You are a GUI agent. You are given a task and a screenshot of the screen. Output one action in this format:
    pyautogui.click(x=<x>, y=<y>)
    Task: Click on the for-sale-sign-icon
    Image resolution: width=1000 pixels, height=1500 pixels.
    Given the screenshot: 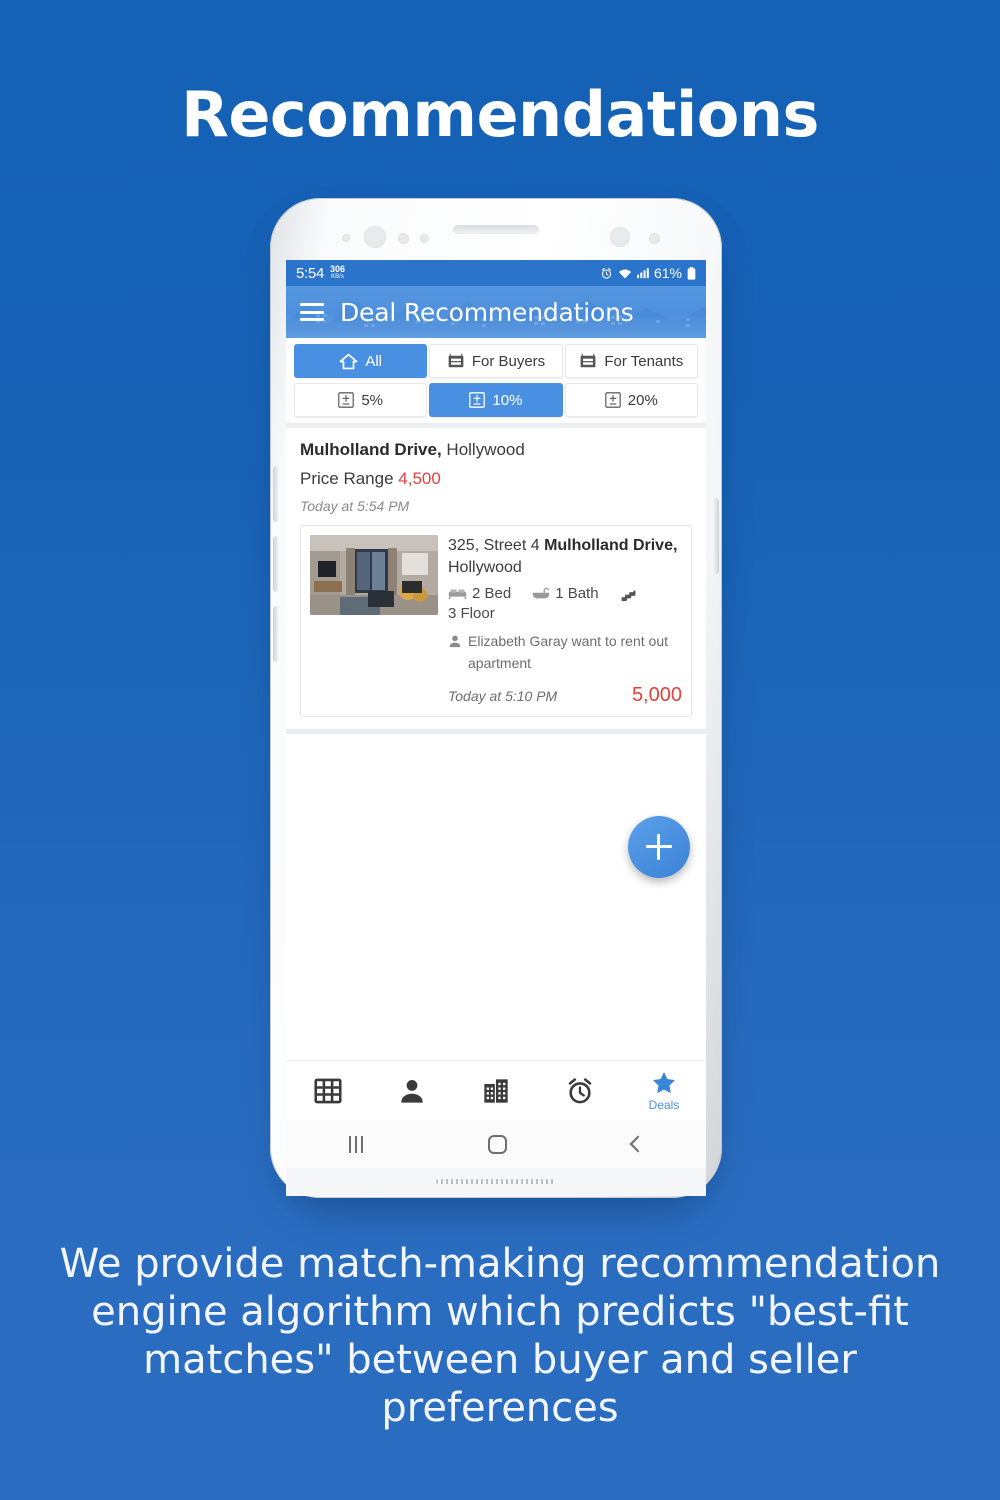 What is the action you would take?
    pyautogui.click(x=456, y=360)
    